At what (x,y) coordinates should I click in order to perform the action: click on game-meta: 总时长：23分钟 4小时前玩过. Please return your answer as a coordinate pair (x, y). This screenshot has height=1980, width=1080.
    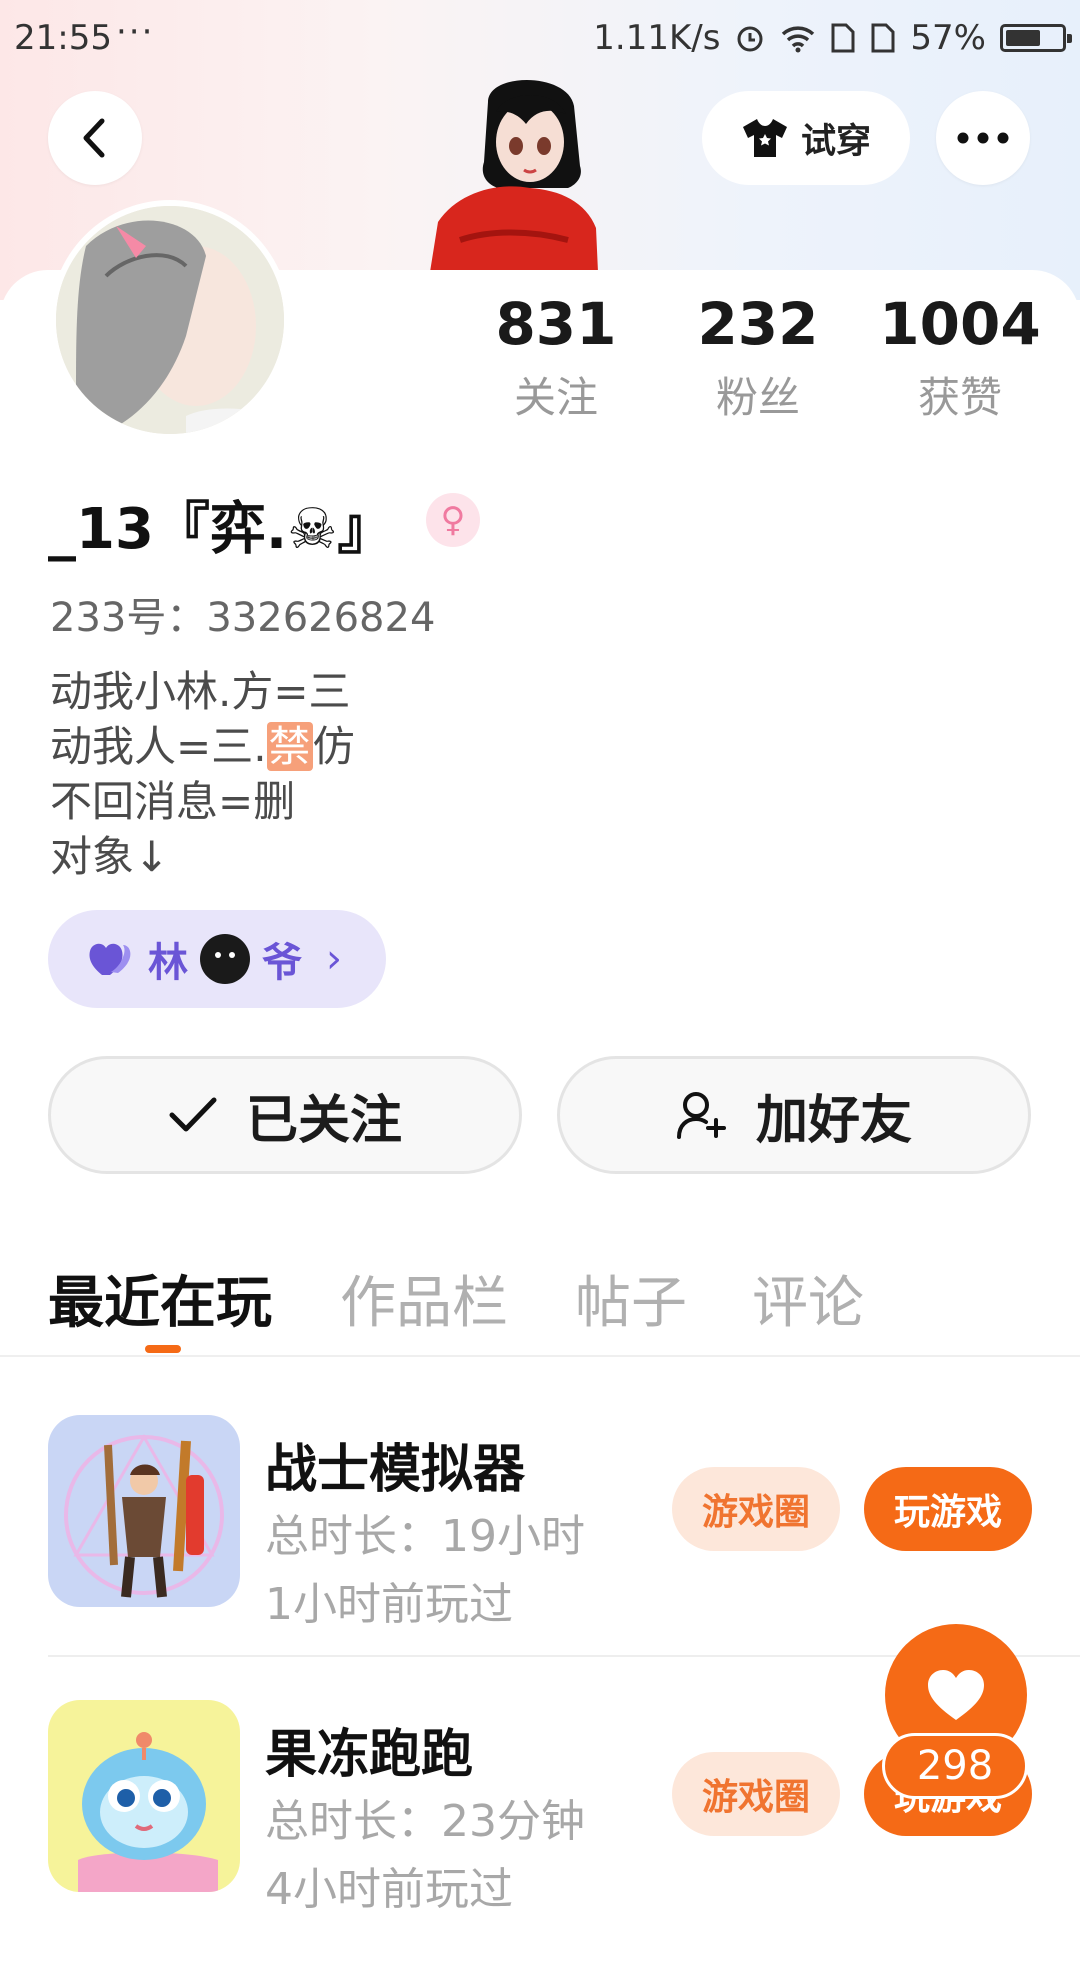
    Looking at the image, I should click on (425, 1856).